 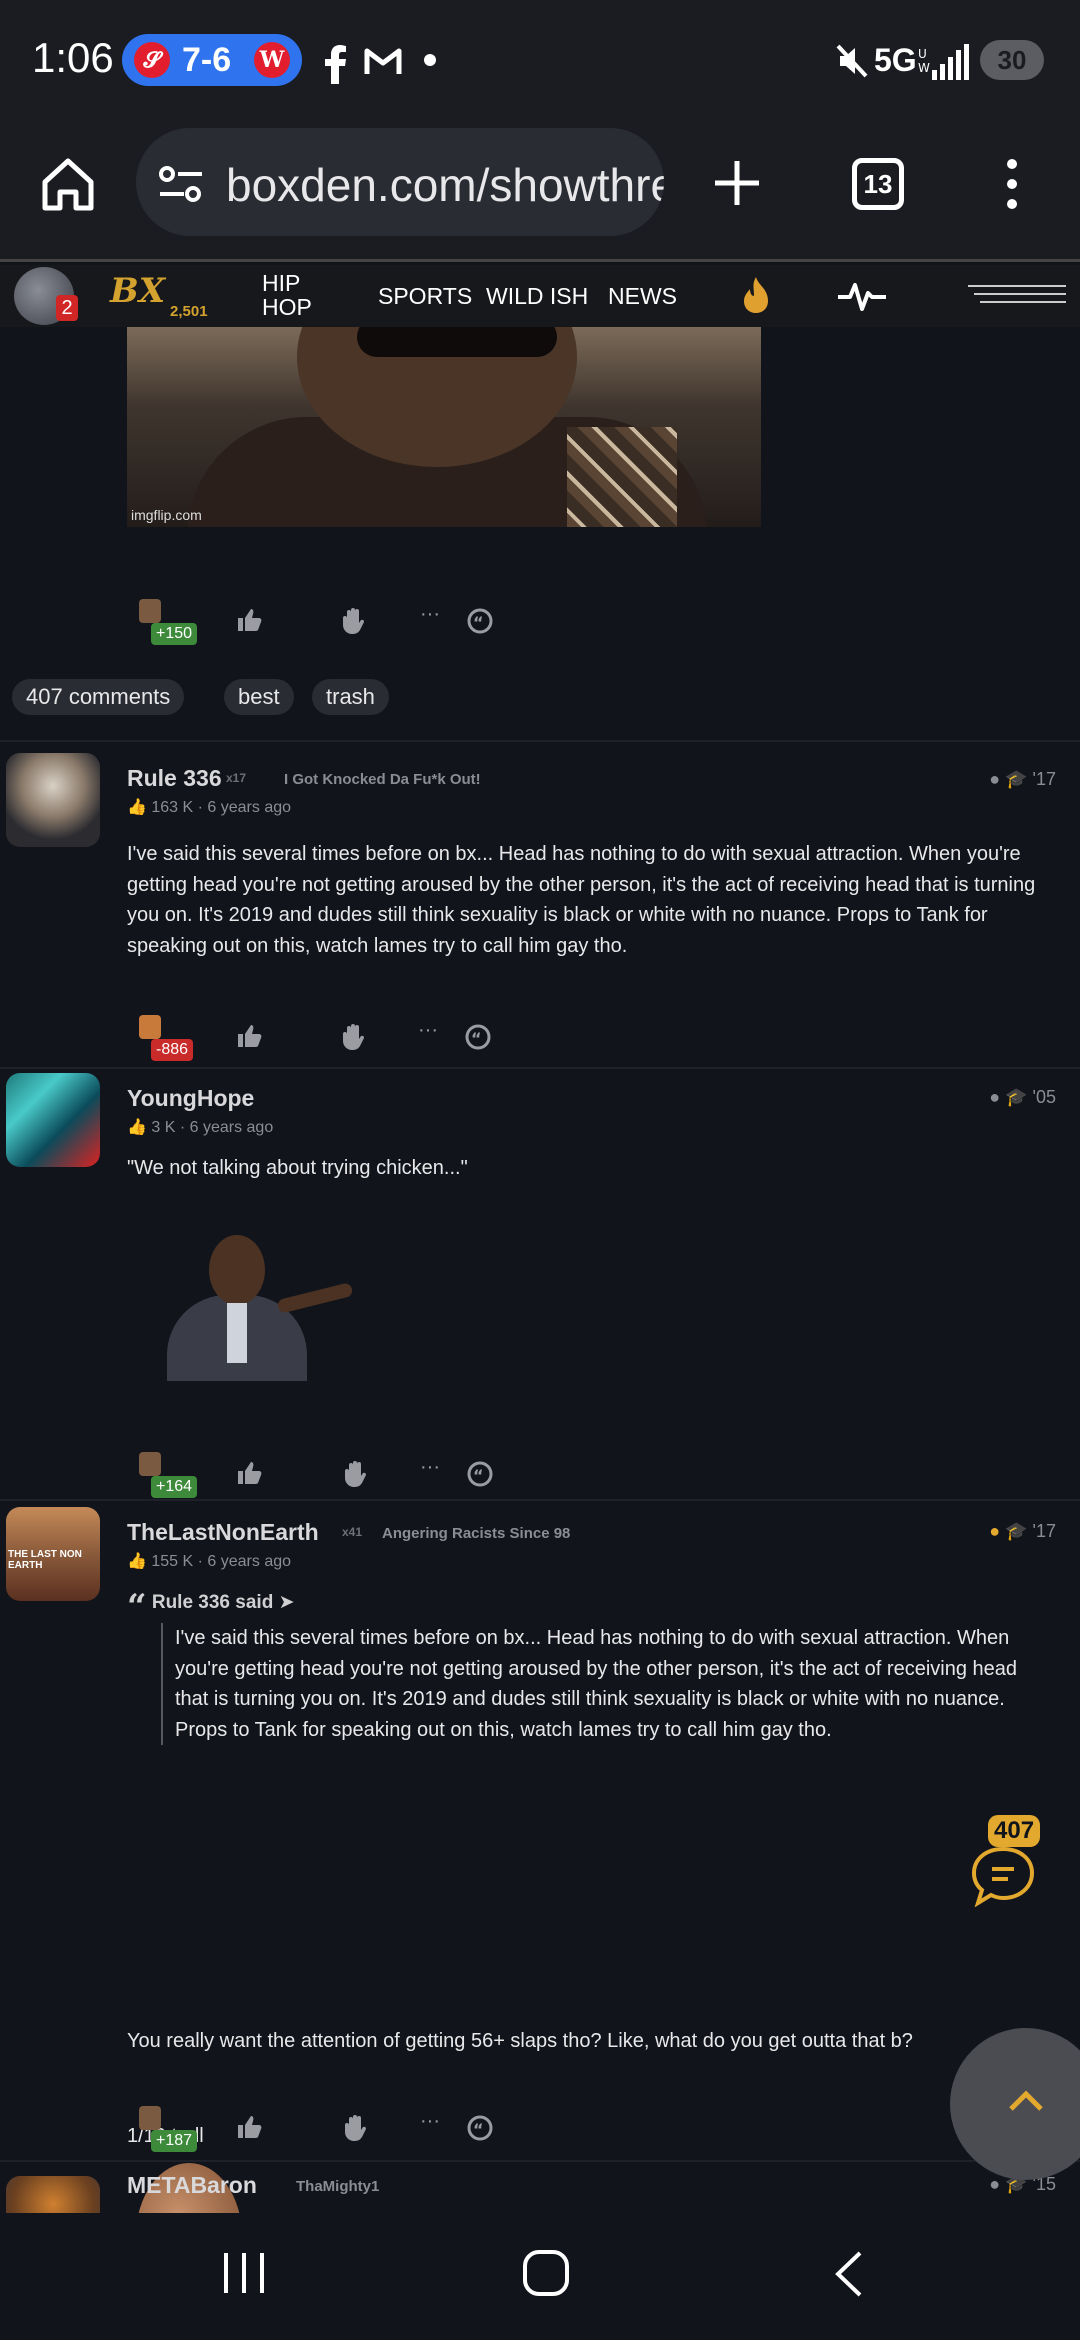 I want to click on tab-switcher-button: 13, so click(x=878, y=184).